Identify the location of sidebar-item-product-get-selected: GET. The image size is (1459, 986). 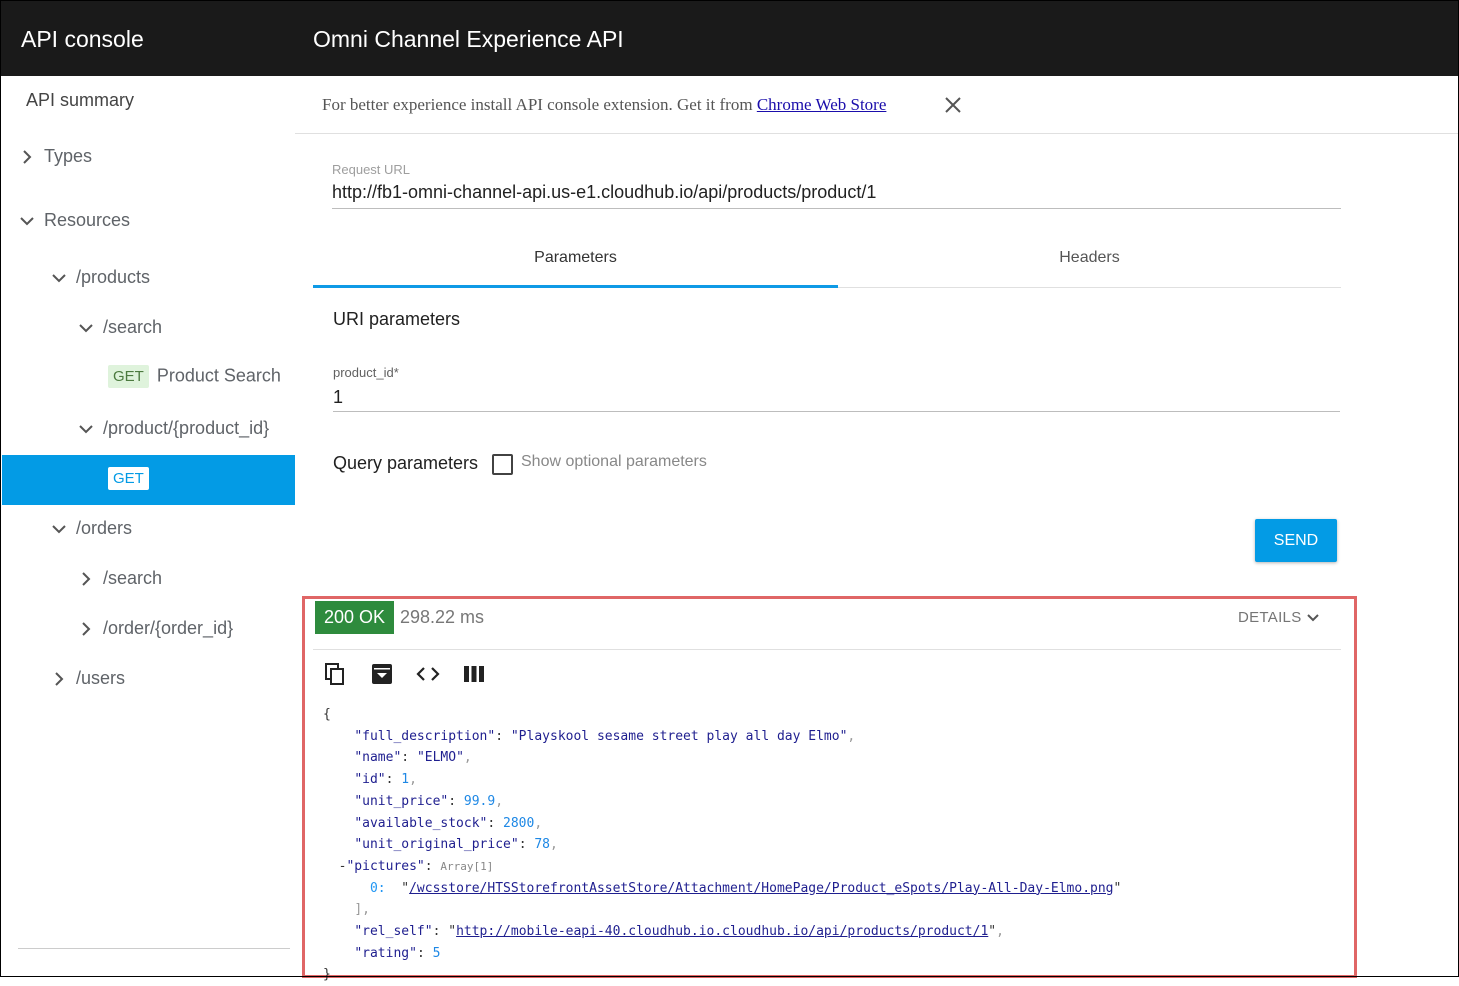
(148, 480).